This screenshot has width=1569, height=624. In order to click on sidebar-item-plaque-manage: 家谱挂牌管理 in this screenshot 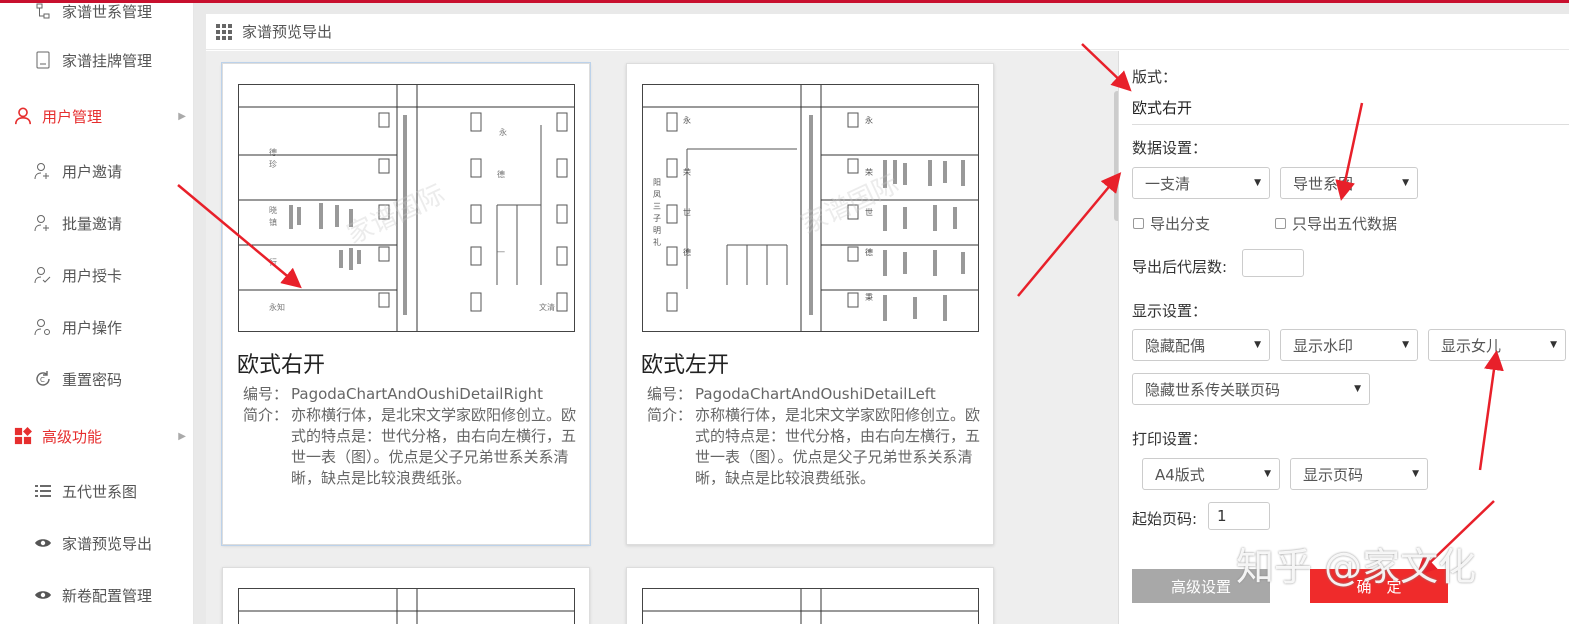, I will do `click(96, 60)`.